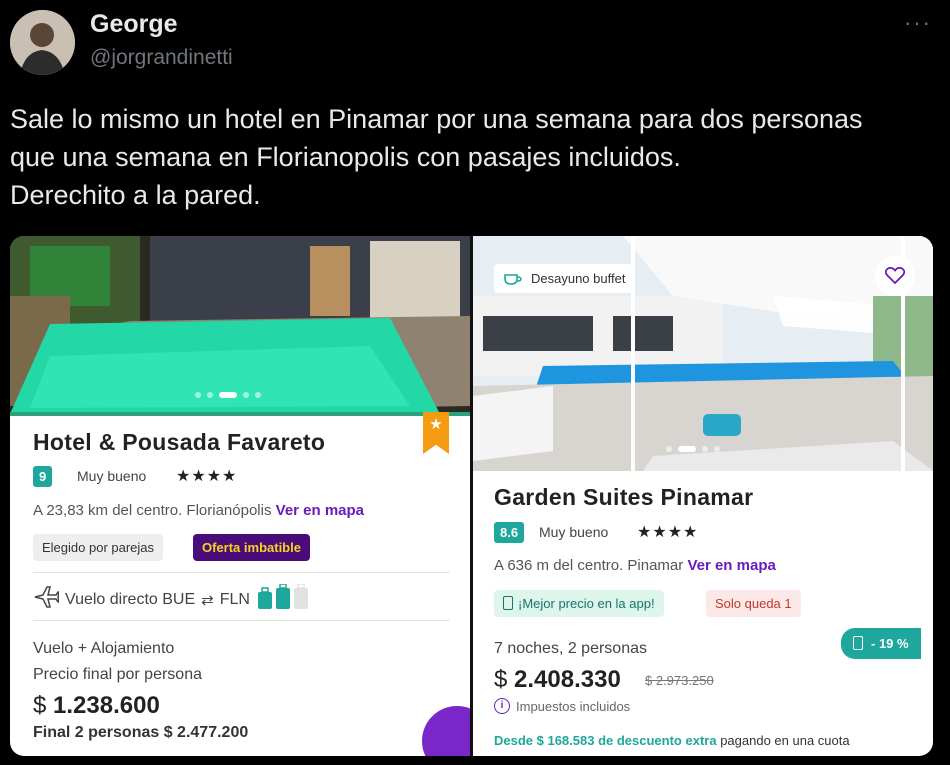 The width and height of the screenshot is (950, 765). What do you see at coordinates (141, 732) in the screenshot?
I see `total-price: Final 2 personas $ 2.477.200` at bounding box center [141, 732].